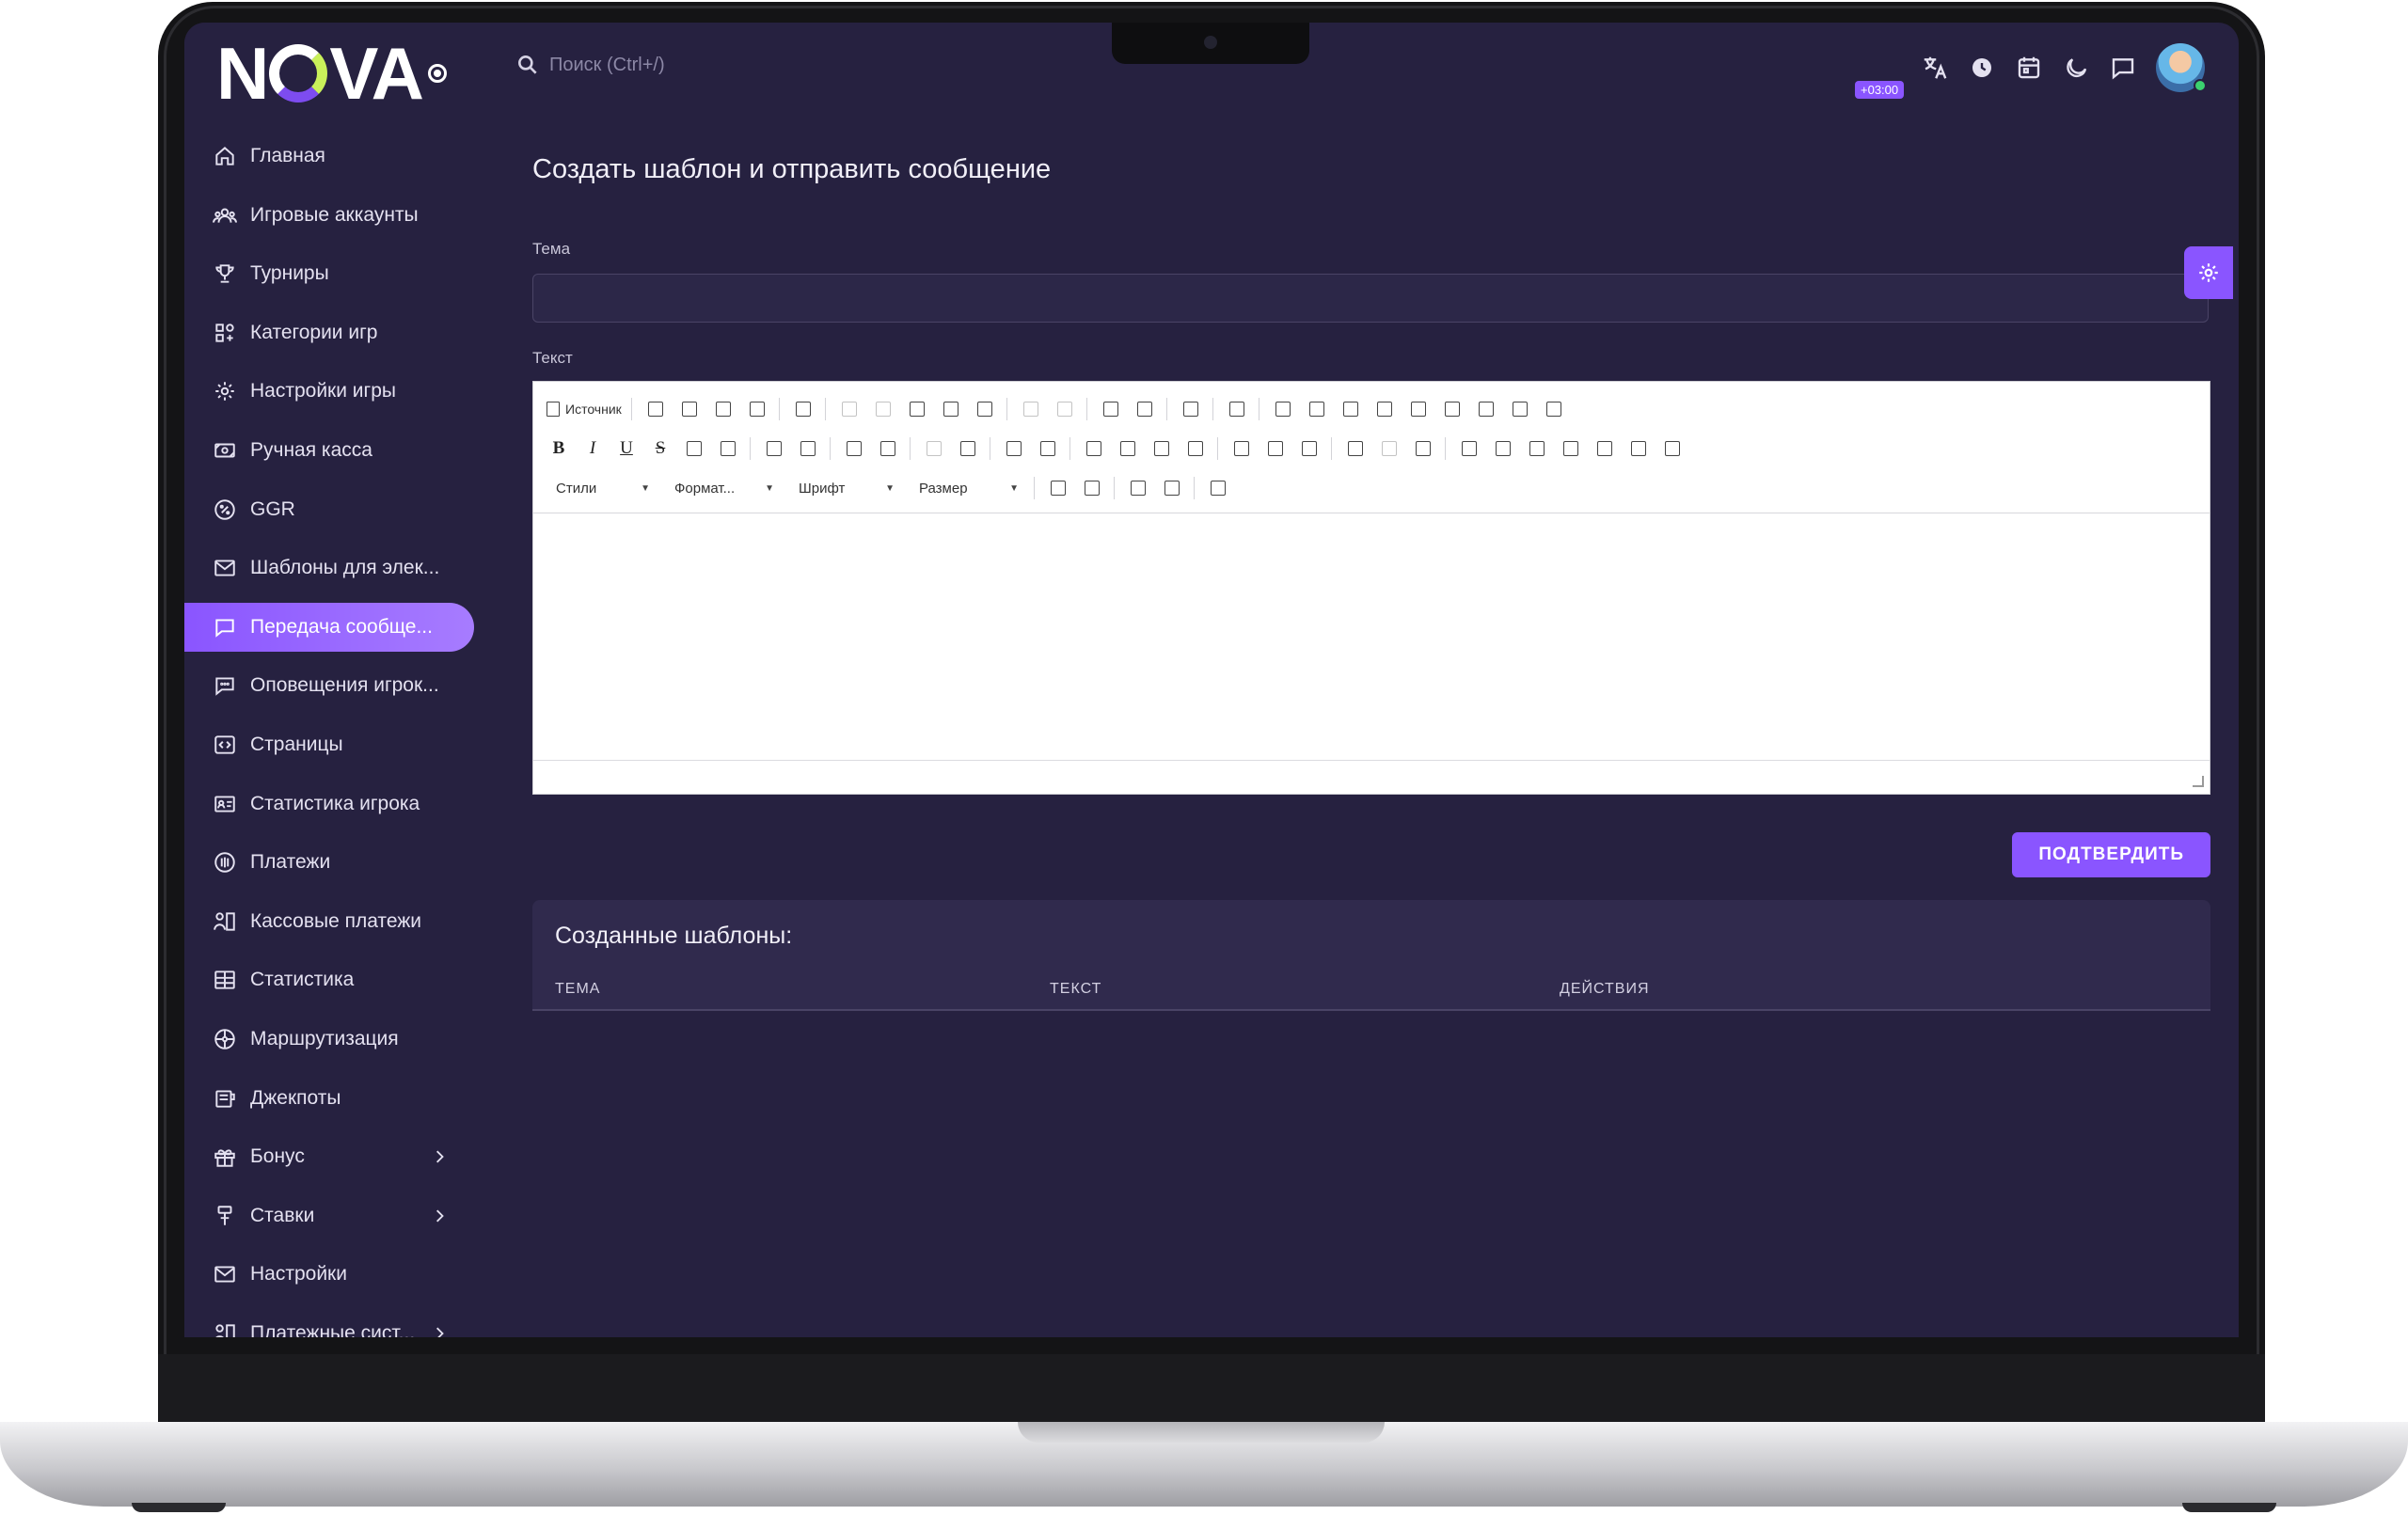 This screenshot has width=2408, height=1515. Describe the element at coordinates (694, 448) in the screenshot. I see `subscript-button` at that location.